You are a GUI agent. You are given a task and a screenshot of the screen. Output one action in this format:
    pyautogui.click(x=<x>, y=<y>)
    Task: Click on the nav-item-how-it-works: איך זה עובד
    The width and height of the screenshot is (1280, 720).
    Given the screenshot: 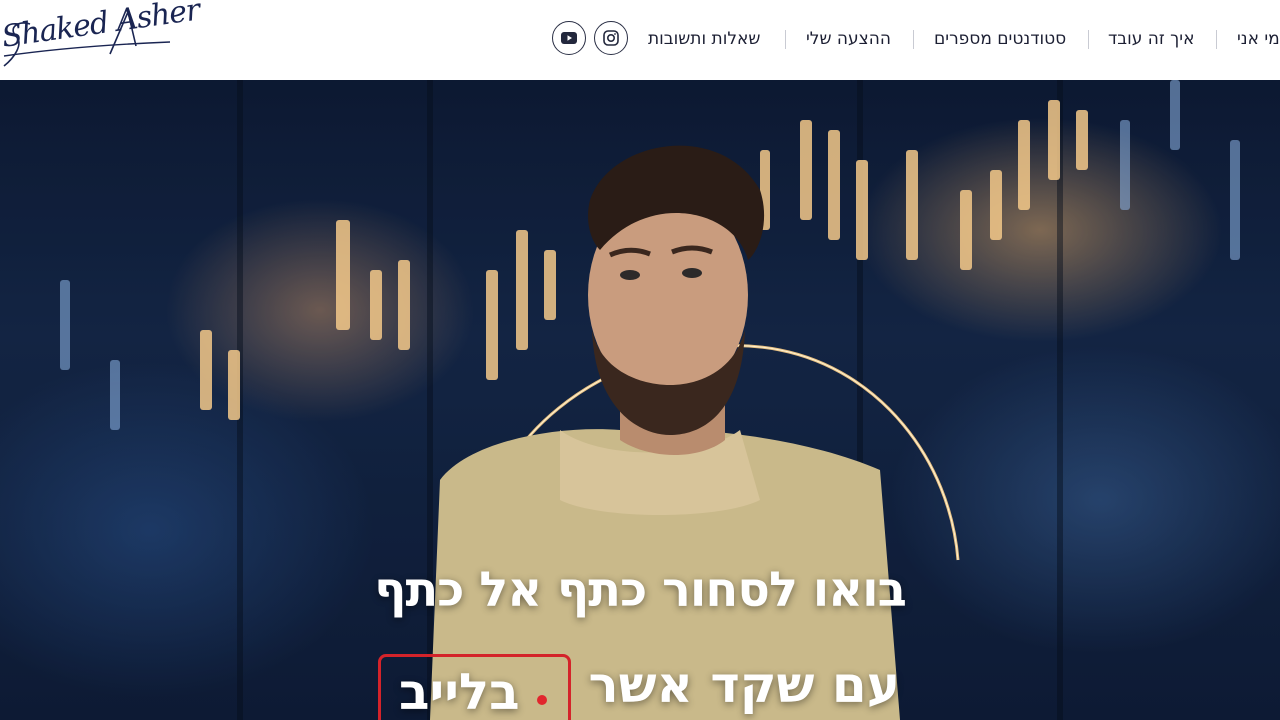 What is the action you would take?
    pyautogui.click(x=1151, y=39)
    